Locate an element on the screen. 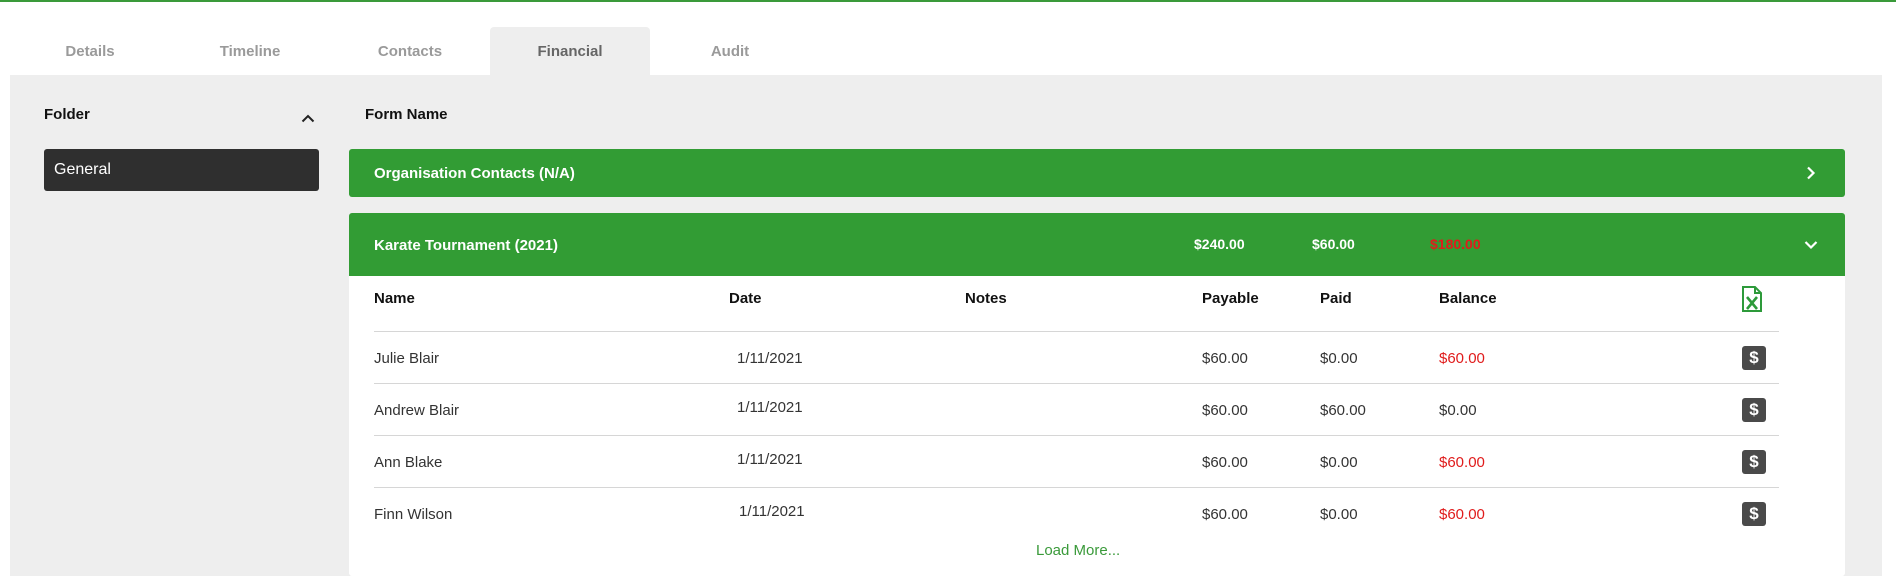  form-total-balance: $180.00 is located at coordinates (1455, 244).